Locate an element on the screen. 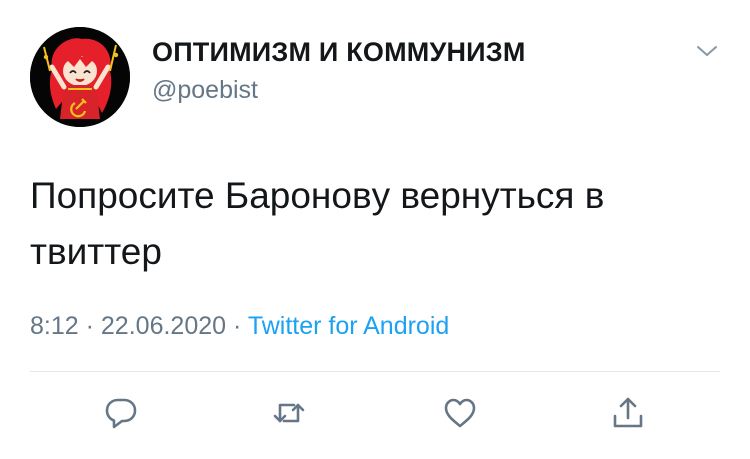  tweet-source-link: Twitter for Android is located at coordinates (348, 326).